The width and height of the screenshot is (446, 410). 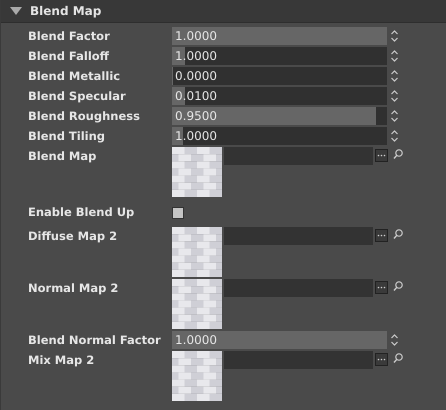 I want to click on checkbox, so click(x=178, y=213).